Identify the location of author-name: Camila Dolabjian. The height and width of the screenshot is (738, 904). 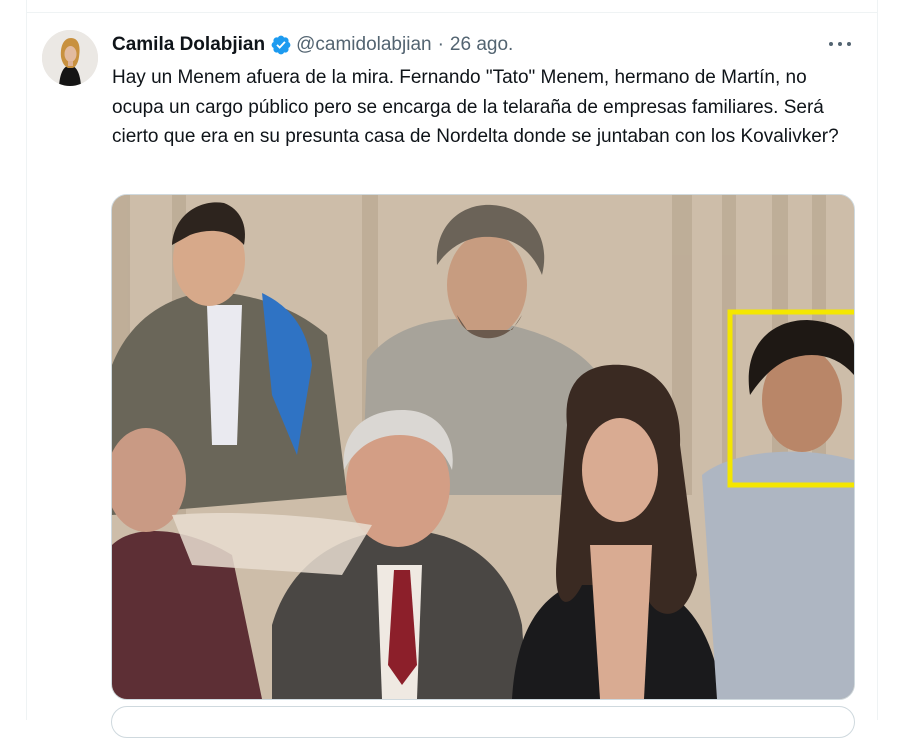
(188, 45).